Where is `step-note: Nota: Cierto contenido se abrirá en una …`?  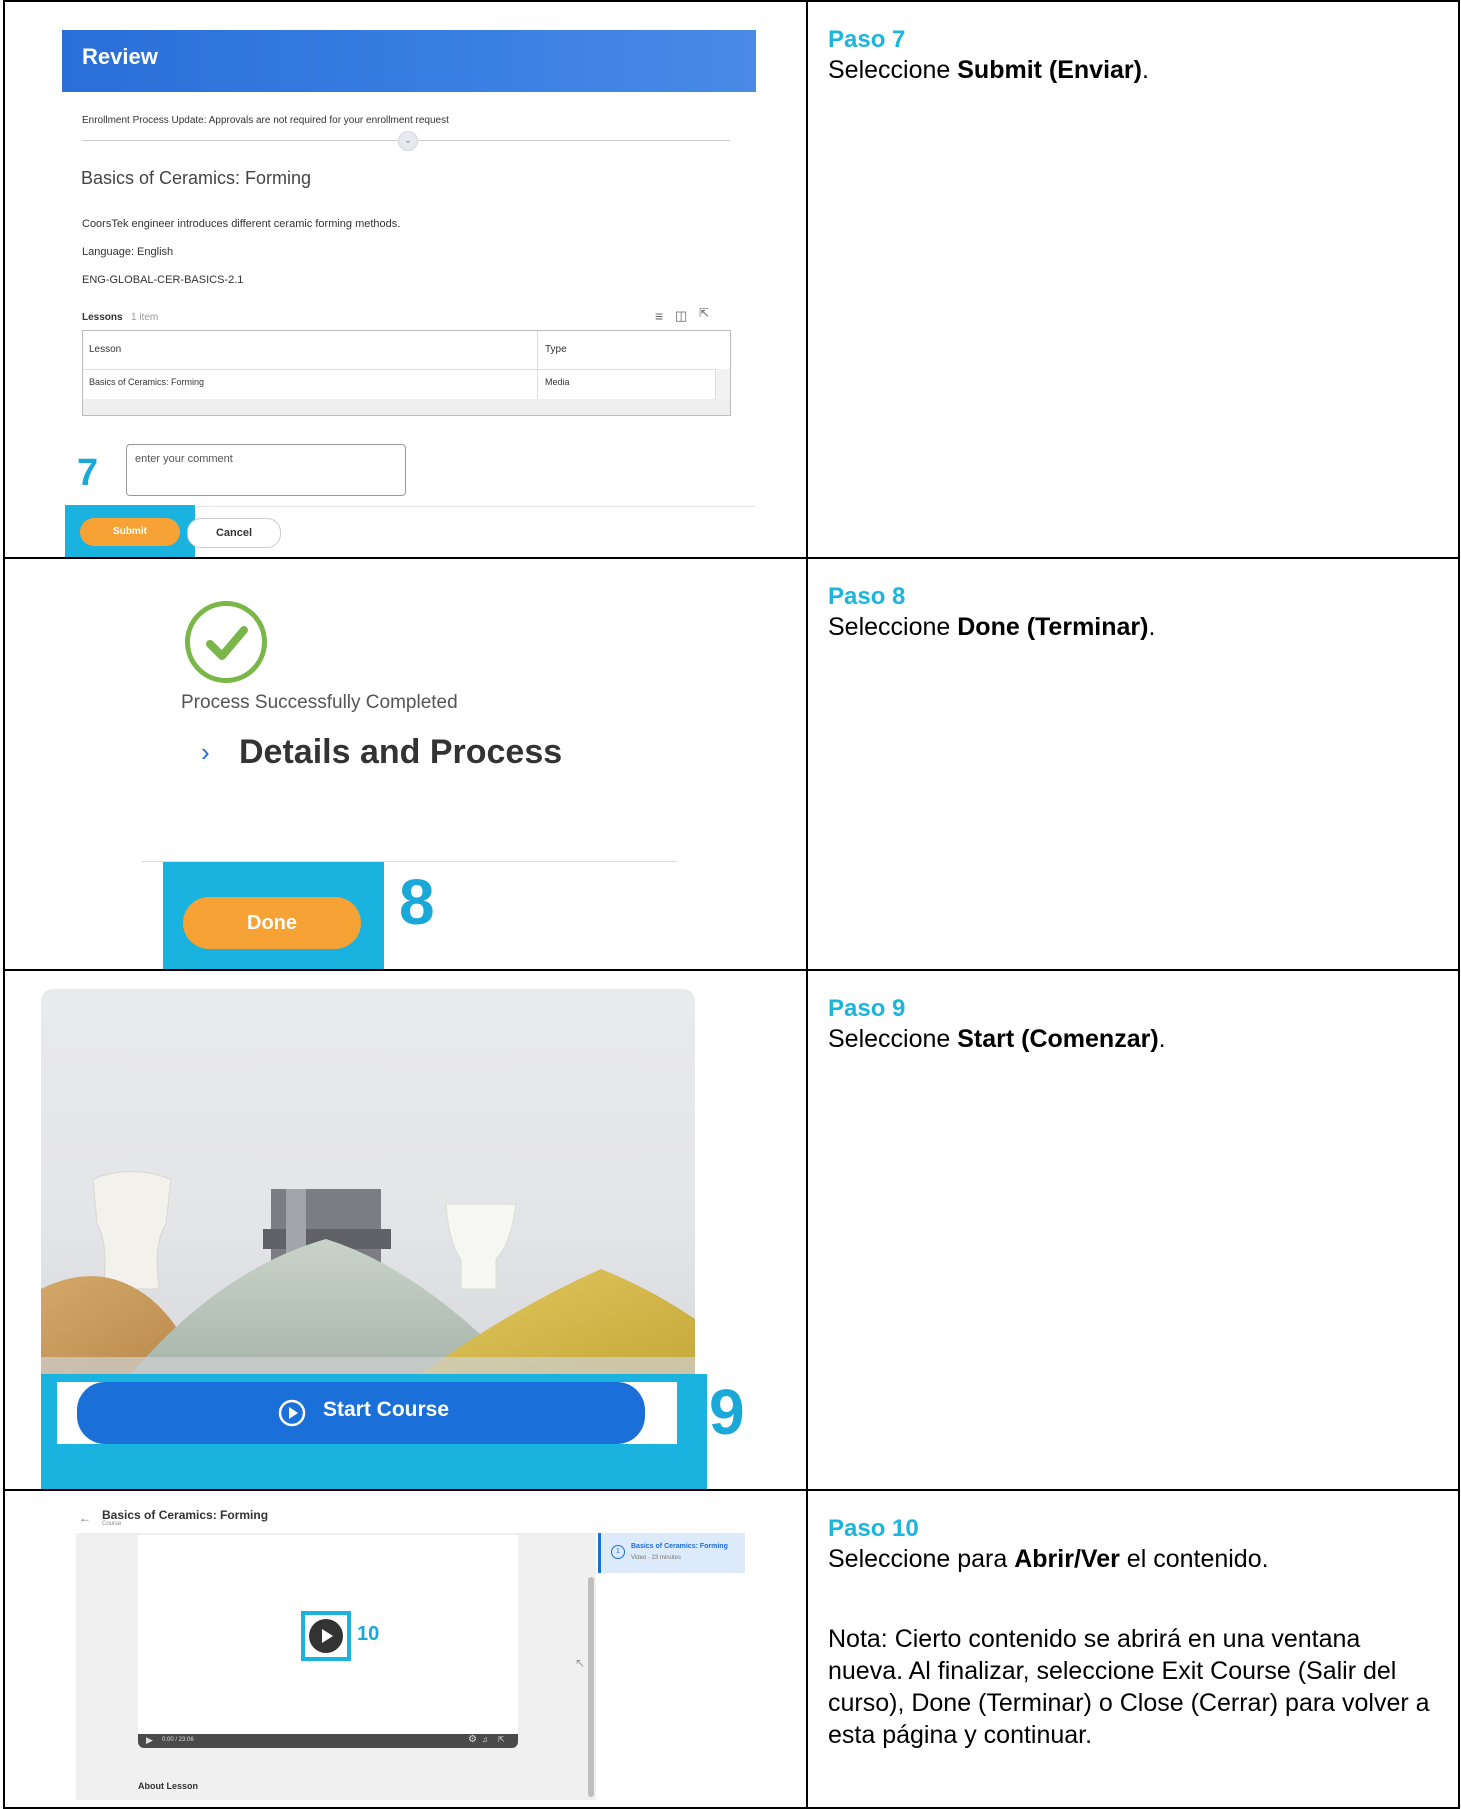
step-note: Nota: Cierto contenido se abrirá en una … is located at coordinates (1129, 1687).